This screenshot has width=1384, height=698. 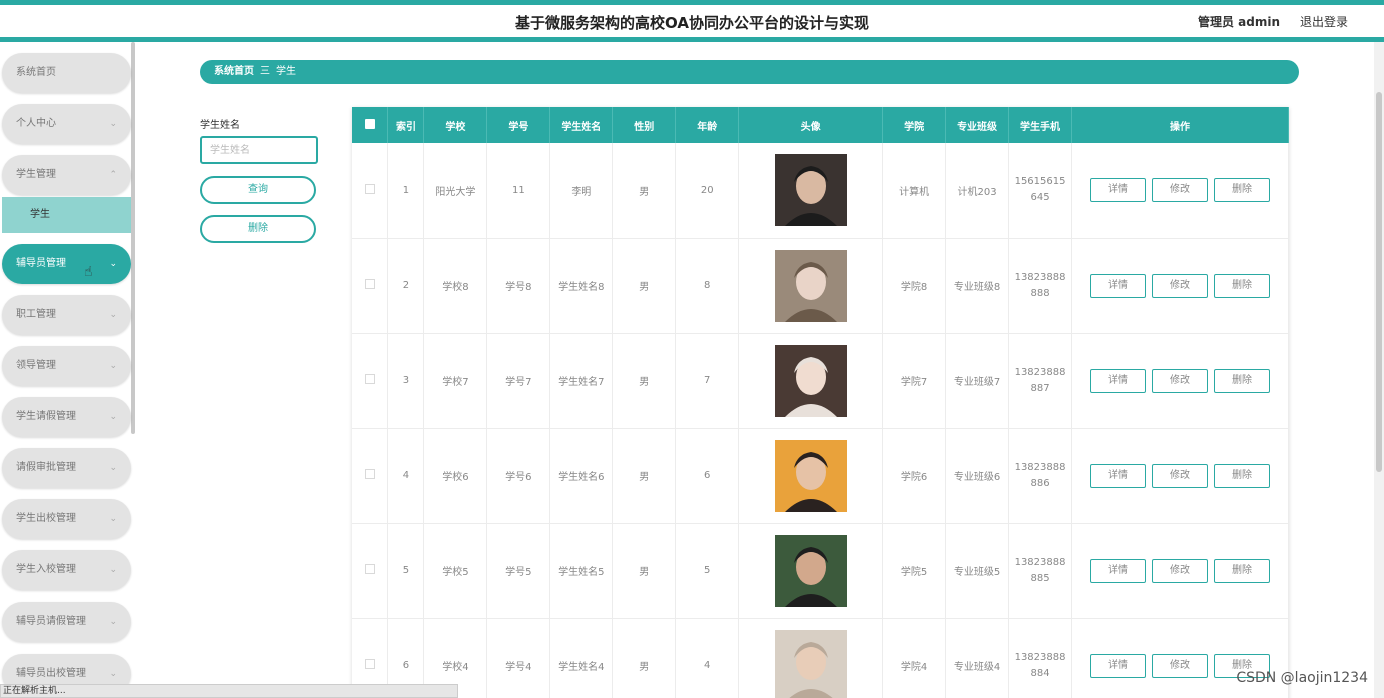 What do you see at coordinates (518, 381) in the screenshot?
I see `cell-student-no: 学号7` at bounding box center [518, 381].